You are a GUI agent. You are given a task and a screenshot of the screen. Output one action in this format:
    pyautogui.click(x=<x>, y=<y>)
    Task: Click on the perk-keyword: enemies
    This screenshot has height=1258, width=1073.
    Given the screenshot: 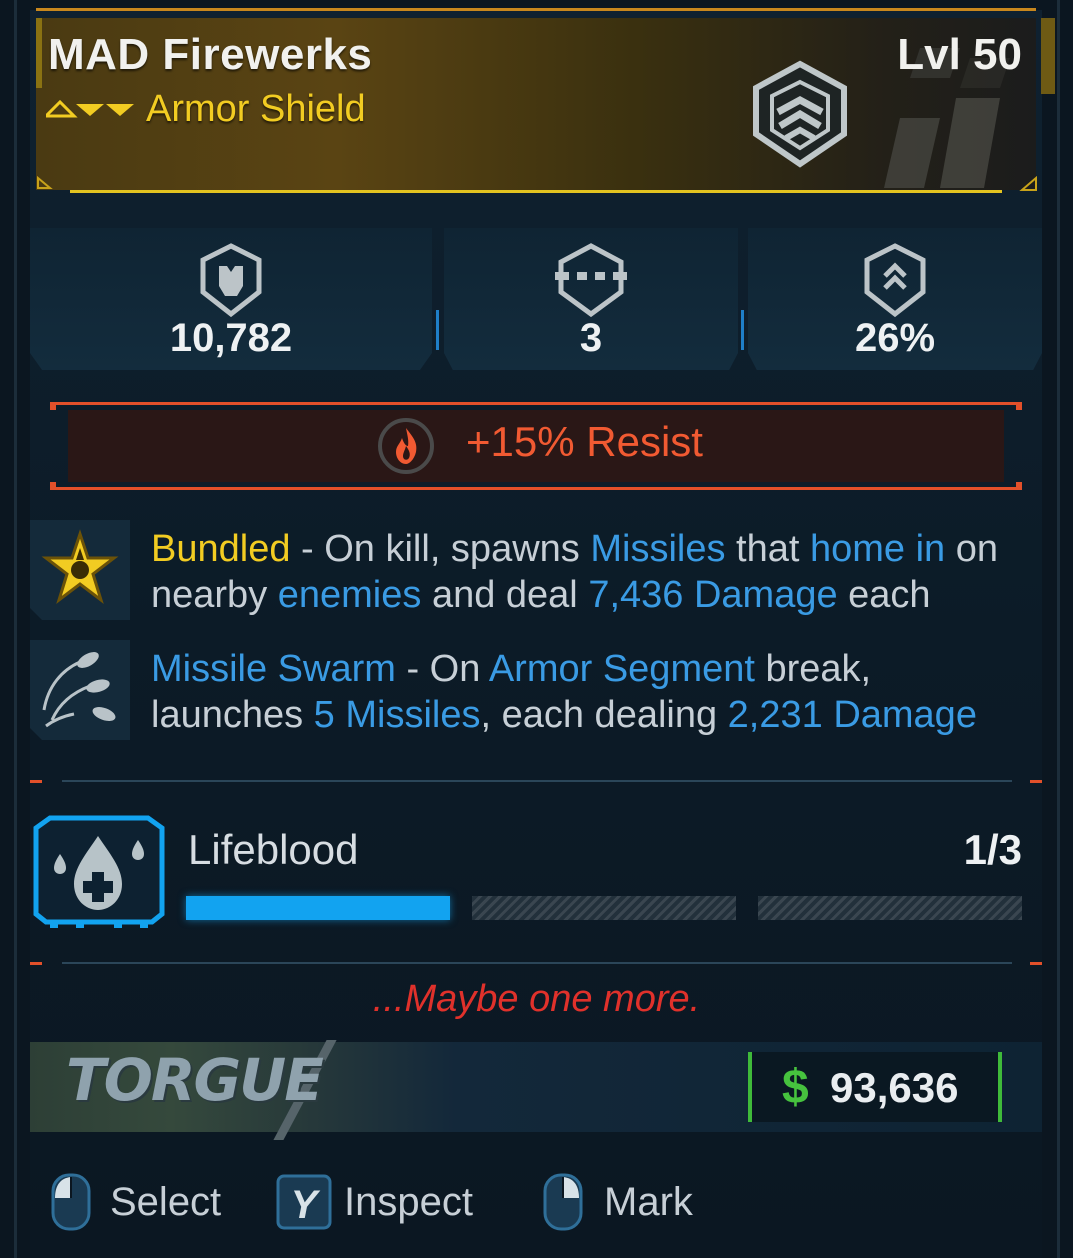 What is the action you would take?
    pyautogui.click(x=349, y=595)
    